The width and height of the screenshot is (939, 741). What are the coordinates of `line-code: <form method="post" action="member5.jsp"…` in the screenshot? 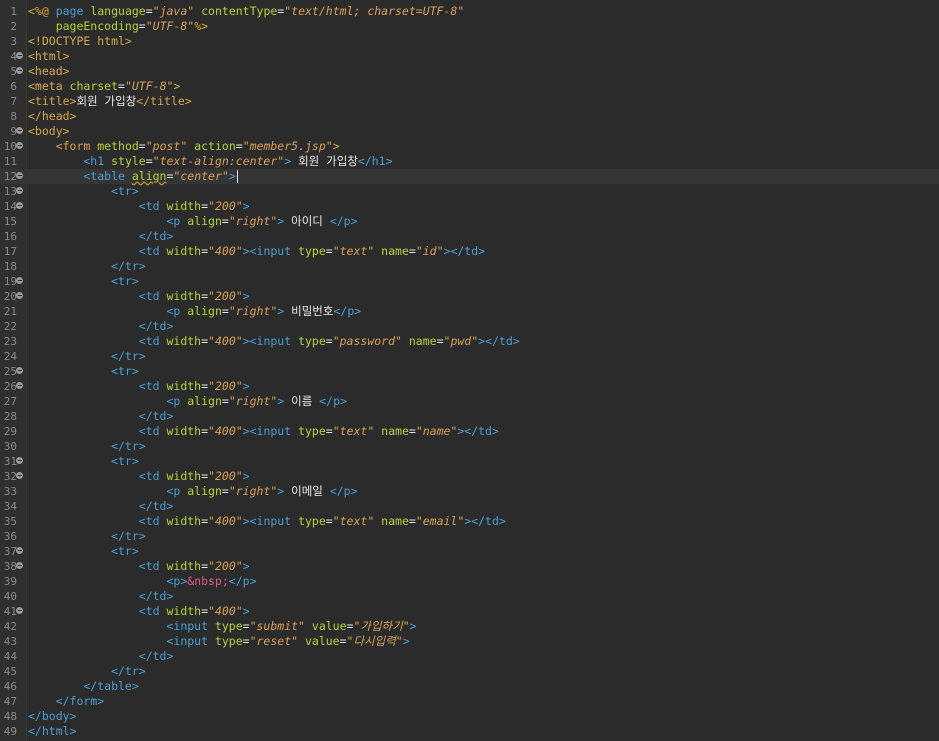 It's located at (184, 146).